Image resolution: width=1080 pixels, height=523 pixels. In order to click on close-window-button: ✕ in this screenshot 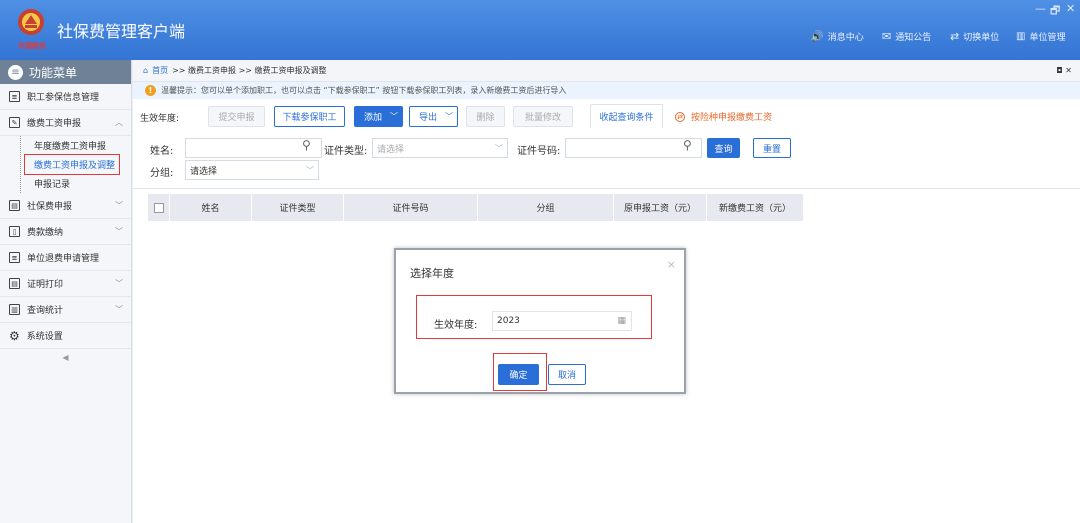, I will do `click(1070, 8)`.